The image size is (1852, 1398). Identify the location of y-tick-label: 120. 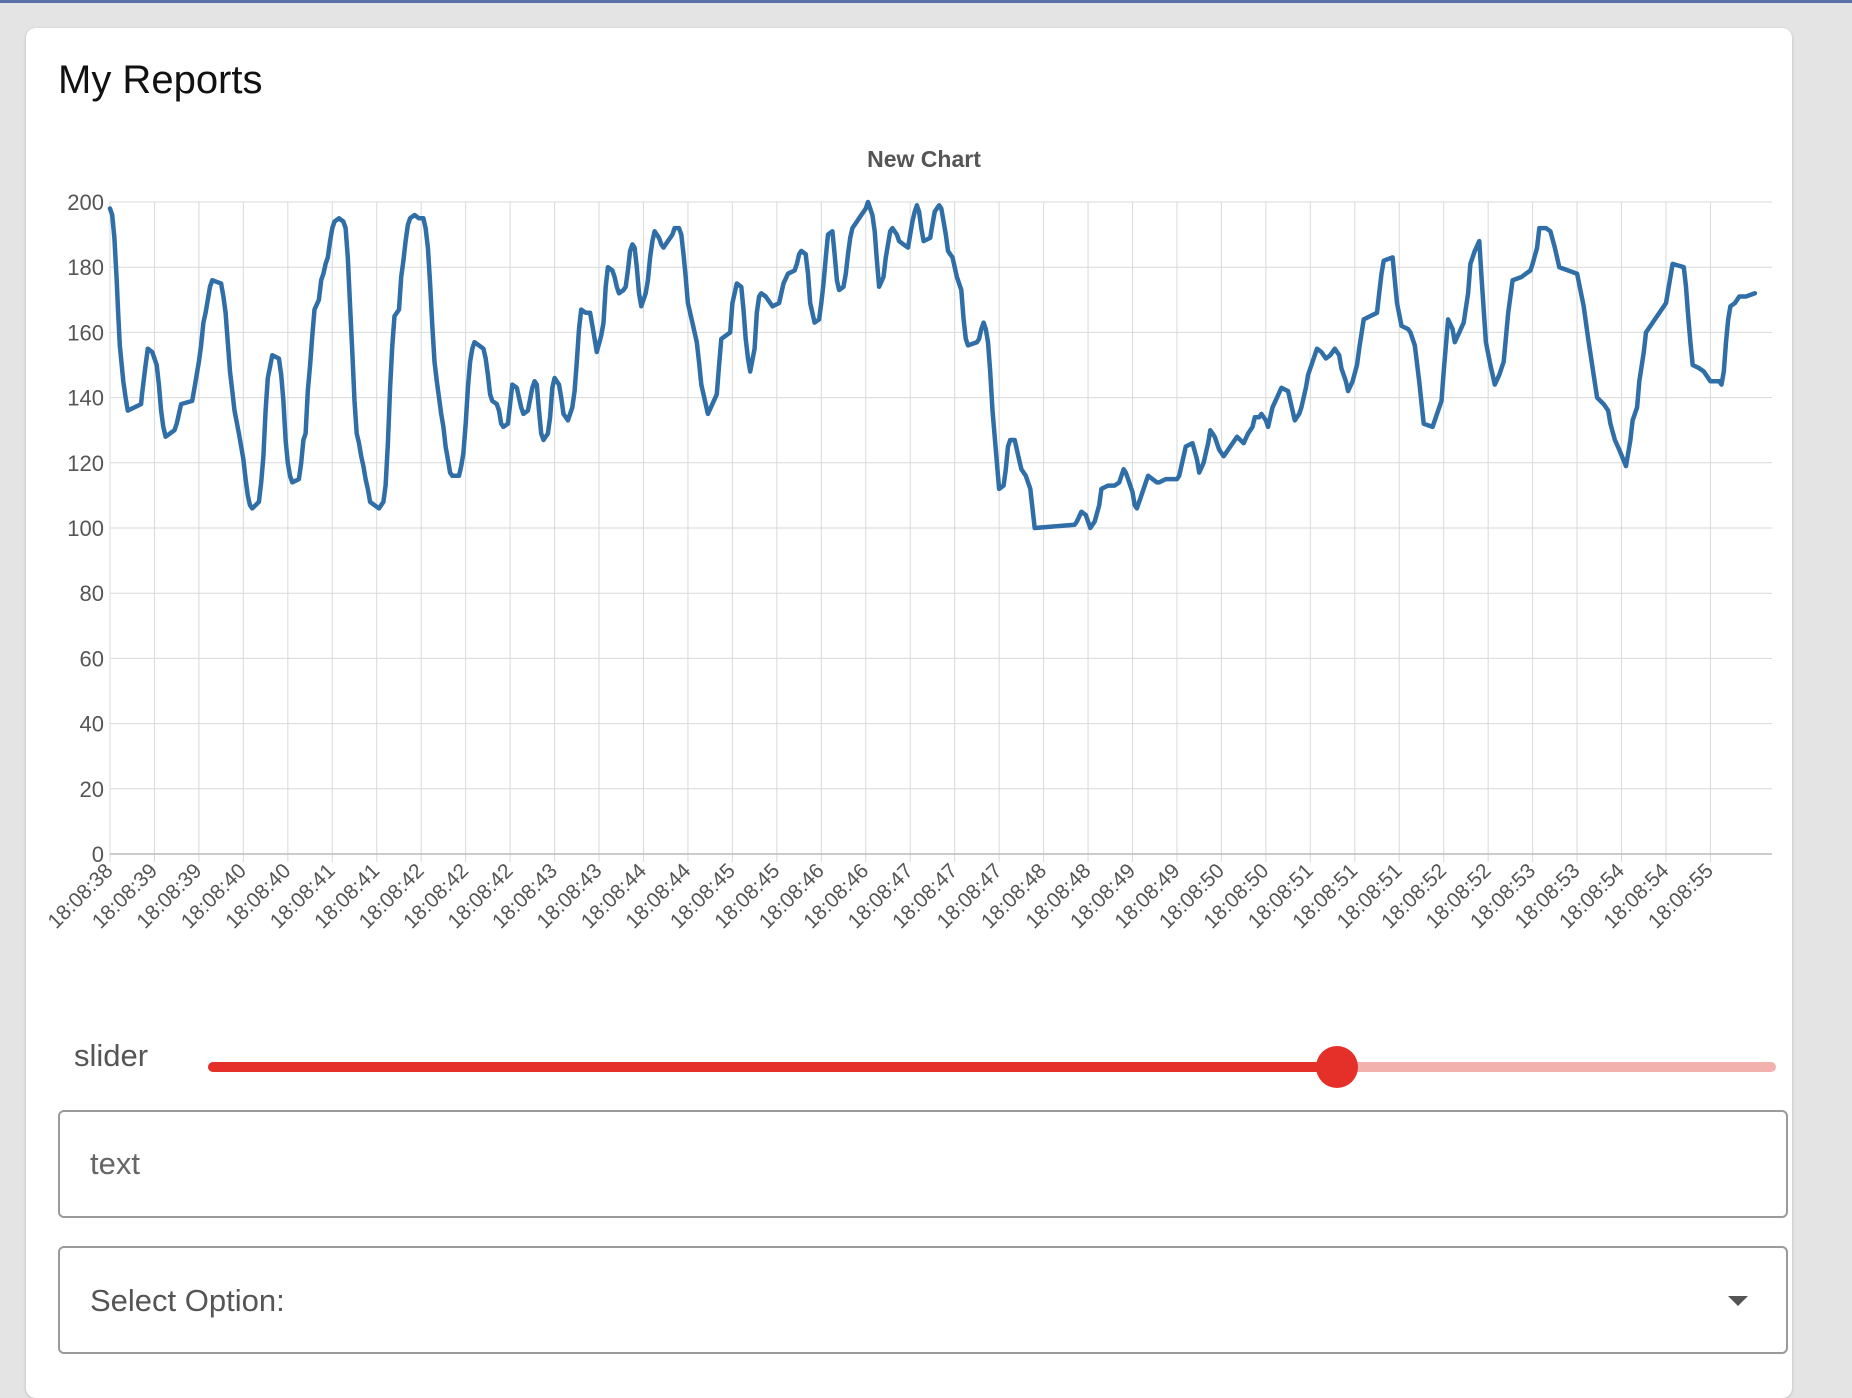
(85, 463).